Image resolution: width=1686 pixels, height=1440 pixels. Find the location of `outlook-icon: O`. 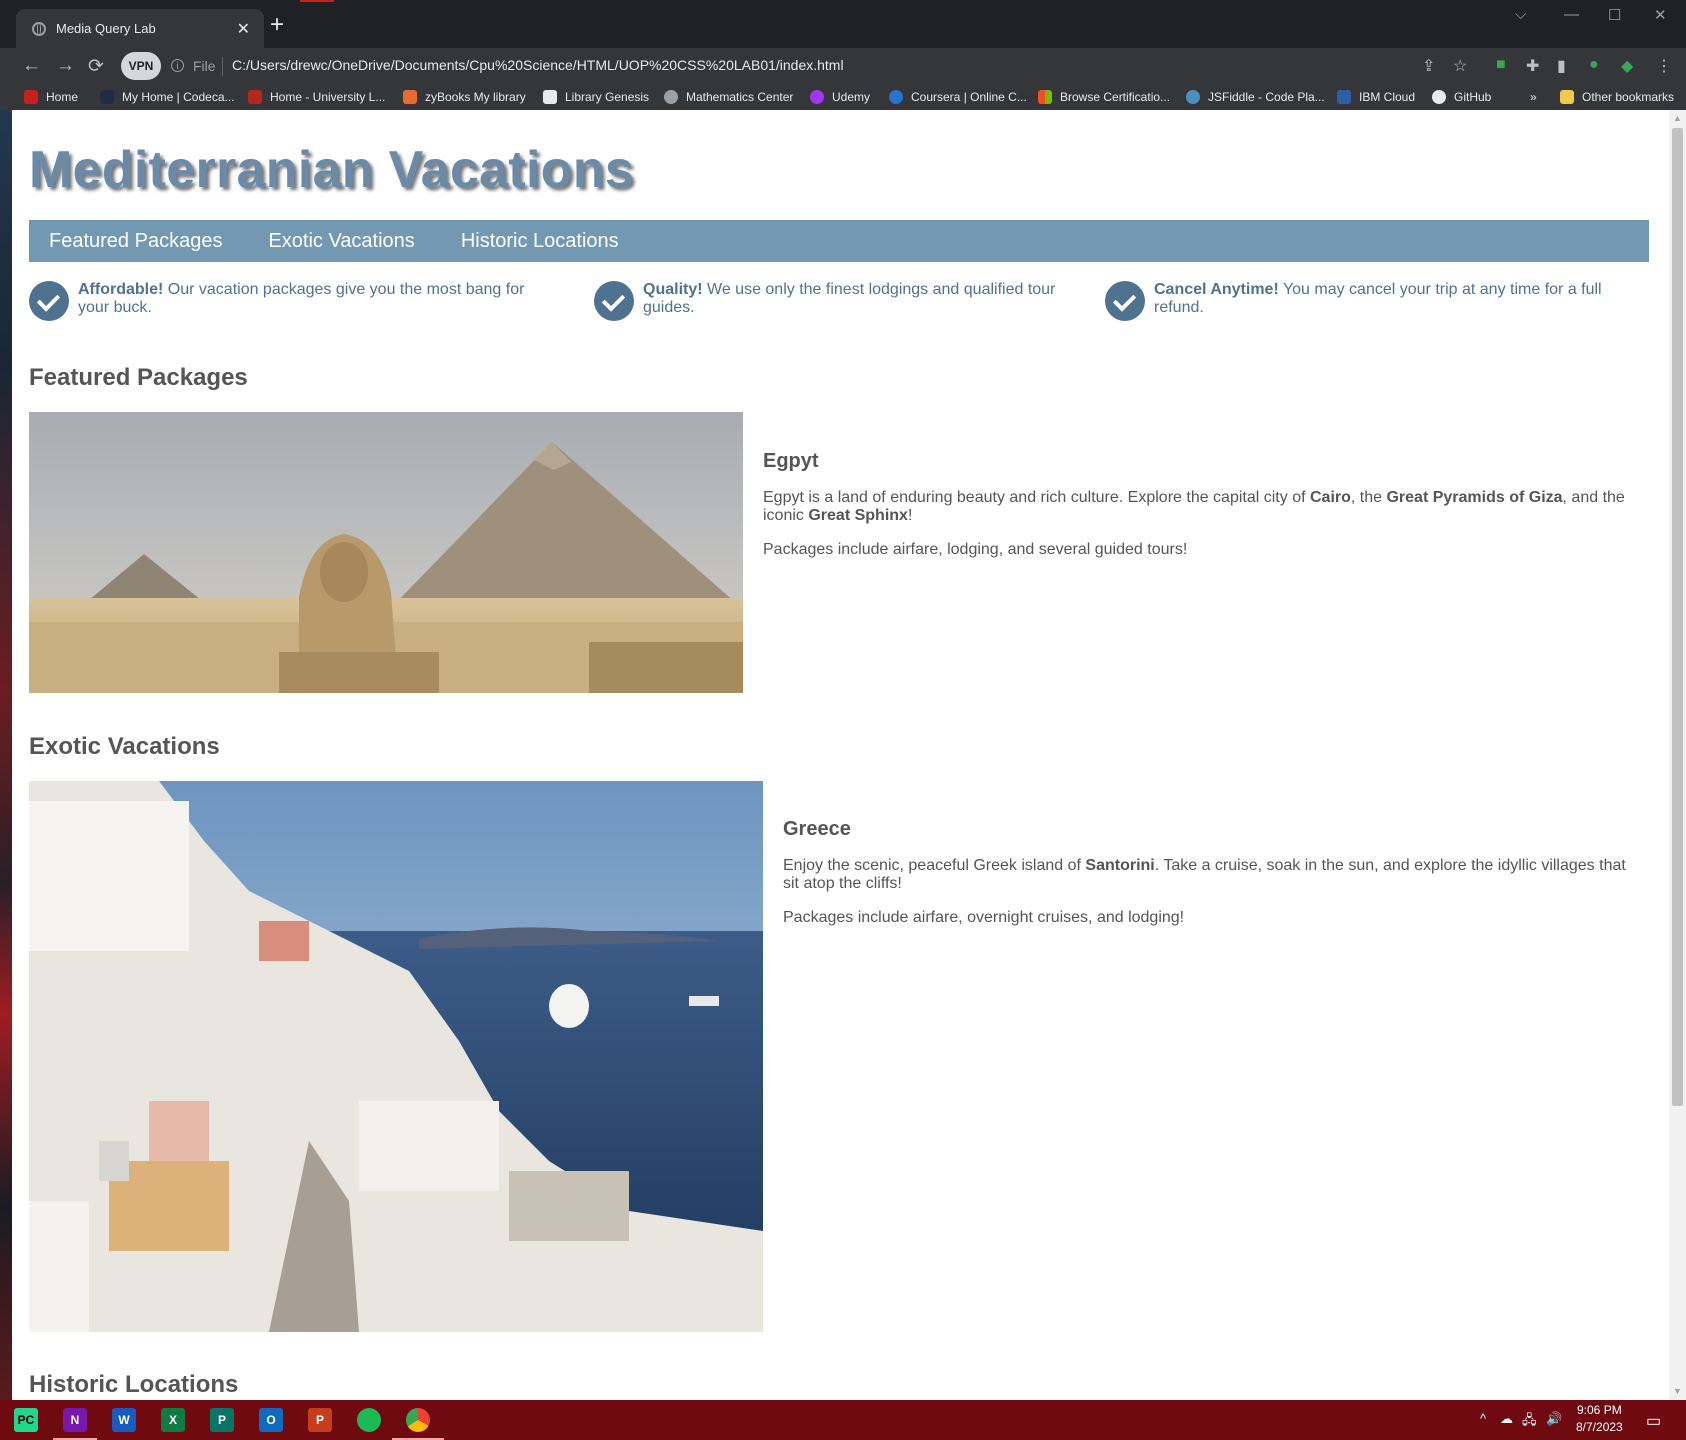

outlook-icon: O is located at coordinates (271, 1420).